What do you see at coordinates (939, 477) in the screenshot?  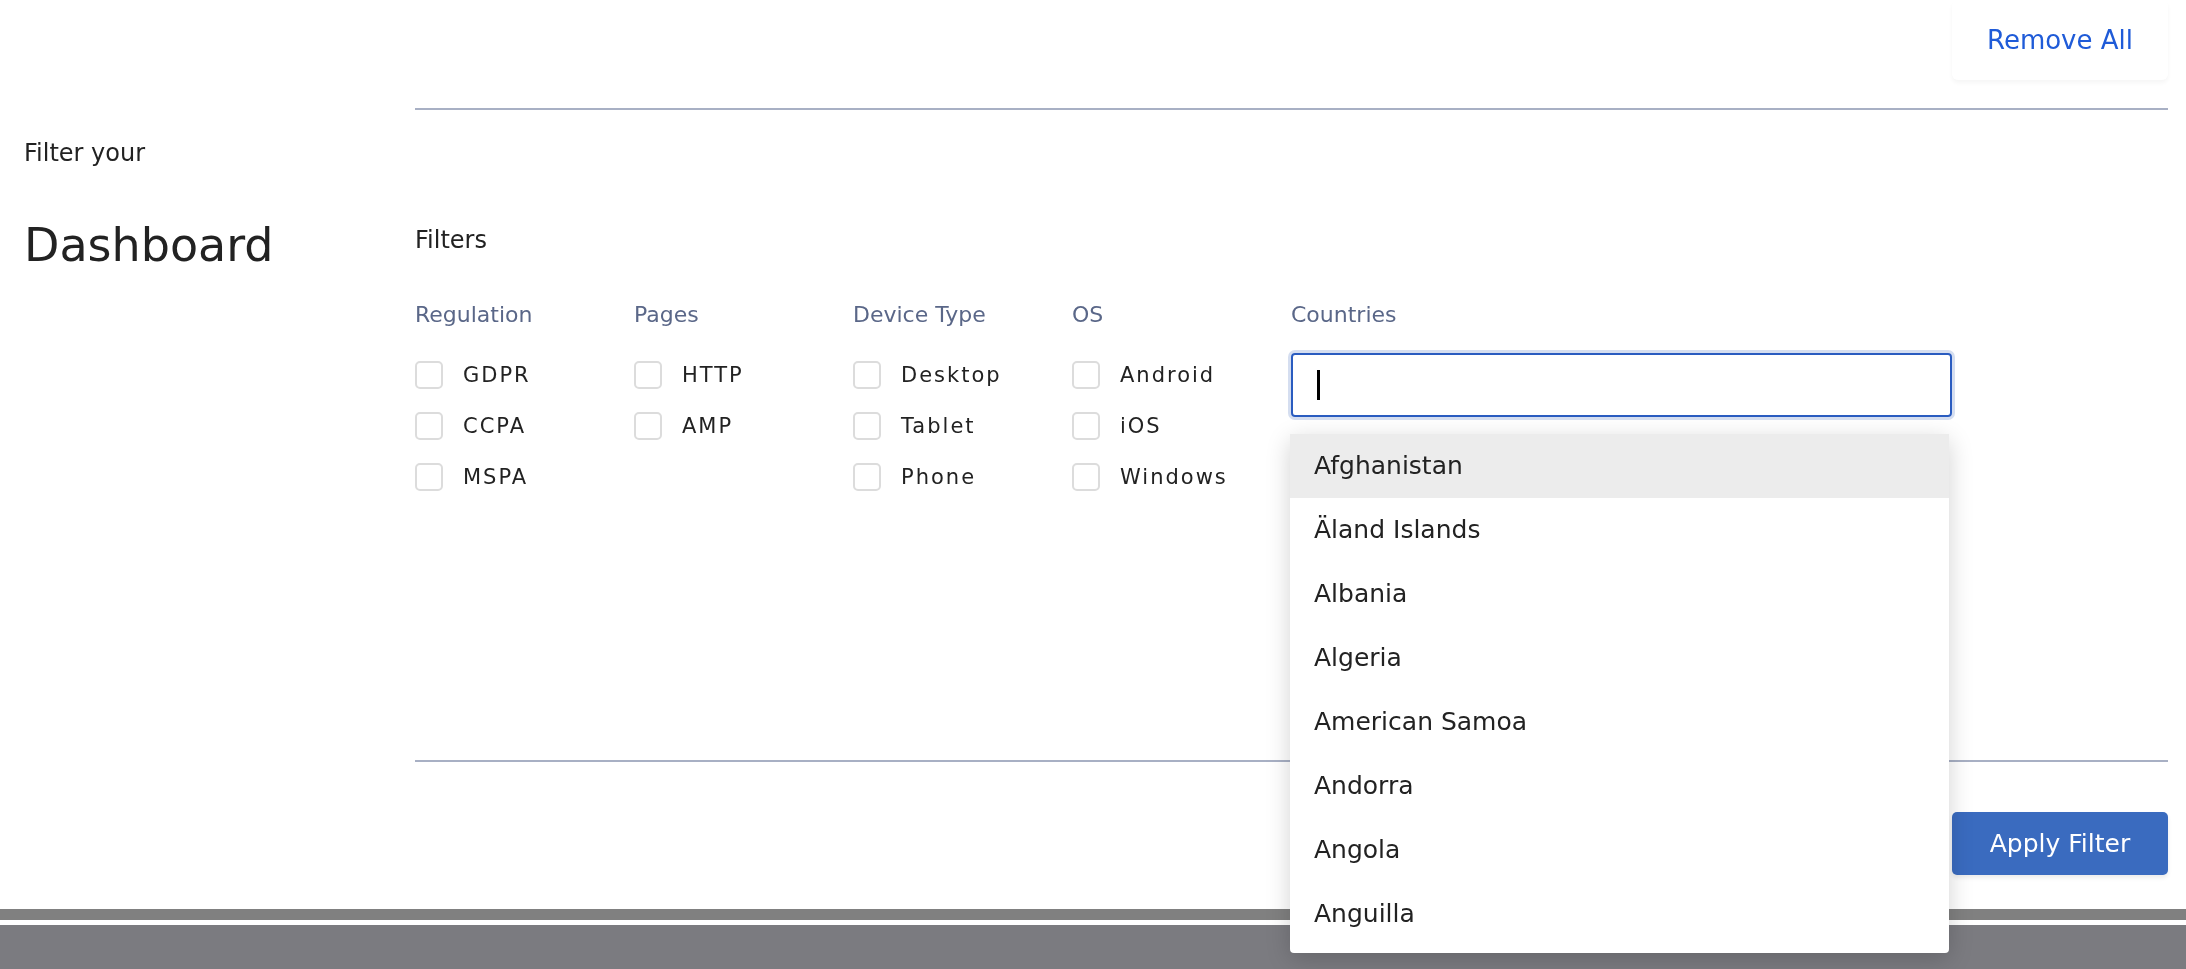 I see `checkbox-label: Phone` at bounding box center [939, 477].